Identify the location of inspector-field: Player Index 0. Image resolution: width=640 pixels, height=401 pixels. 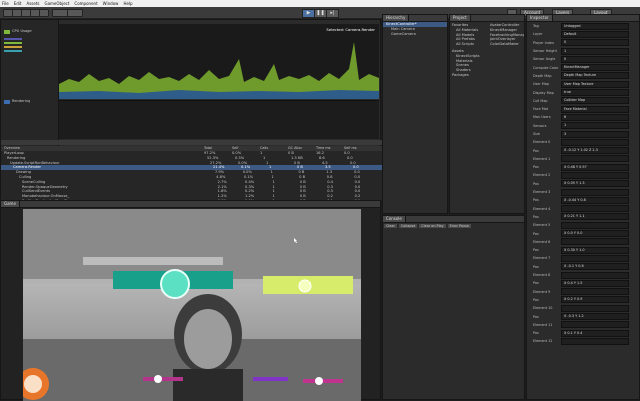
(583, 43).